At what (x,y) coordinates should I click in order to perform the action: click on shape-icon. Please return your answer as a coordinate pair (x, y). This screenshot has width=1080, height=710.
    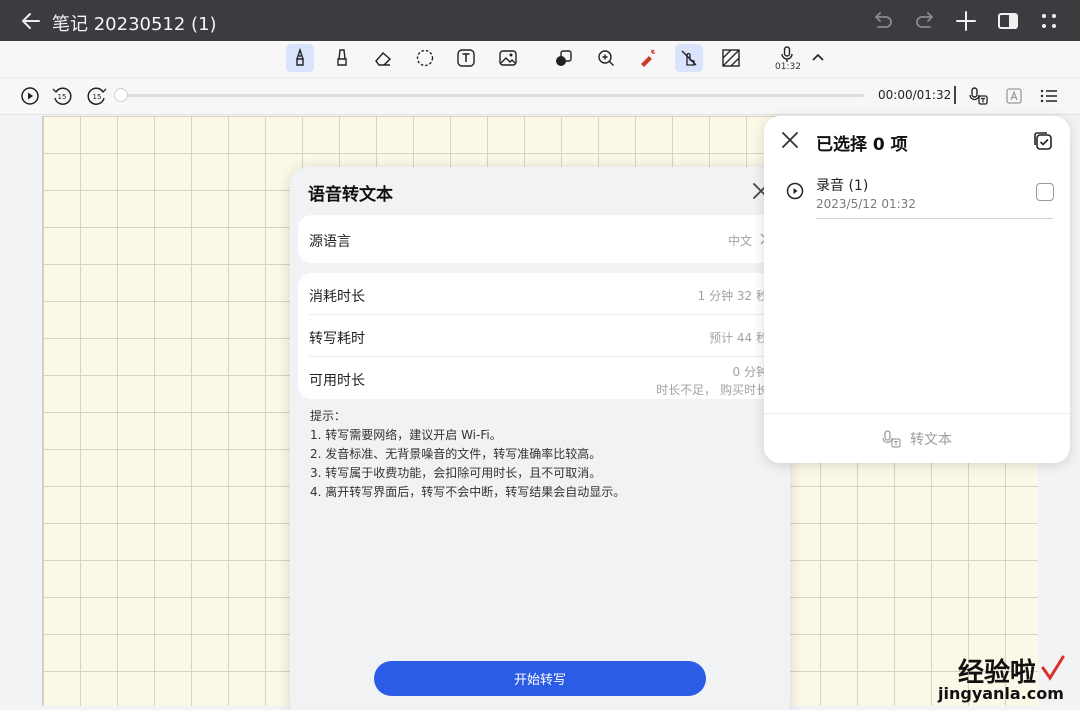
    Looking at the image, I should click on (564, 58).